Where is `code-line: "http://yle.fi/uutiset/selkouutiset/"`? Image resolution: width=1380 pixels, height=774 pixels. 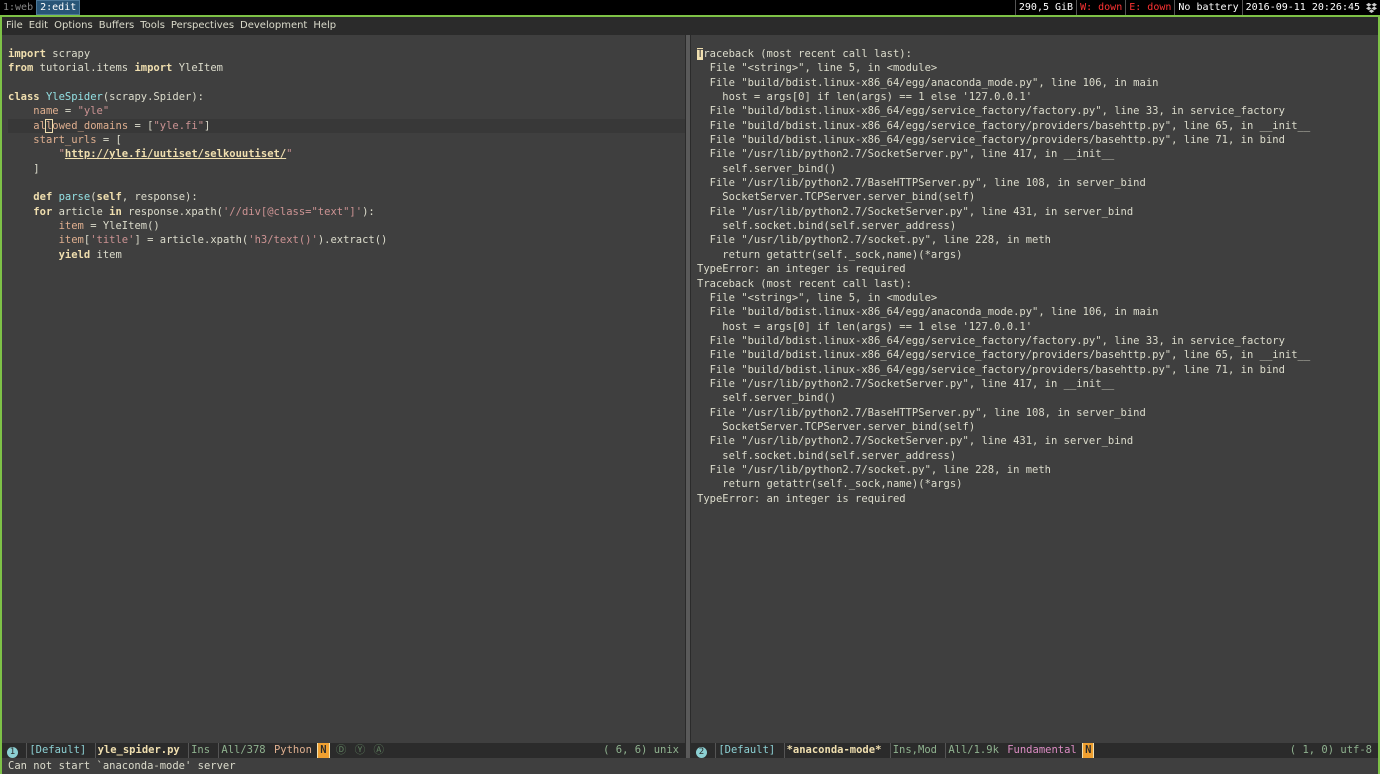
code-line: "http://yle.fi/uutiset/selkouutiset/" is located at coordinates (346, 154).